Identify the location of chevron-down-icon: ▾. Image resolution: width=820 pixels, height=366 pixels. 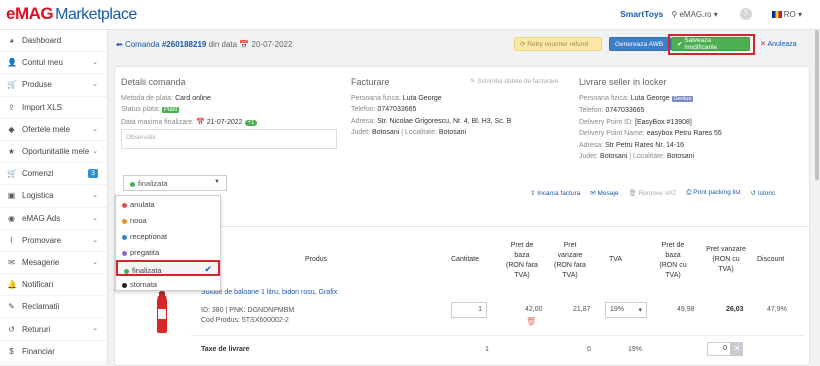
(715, 14).